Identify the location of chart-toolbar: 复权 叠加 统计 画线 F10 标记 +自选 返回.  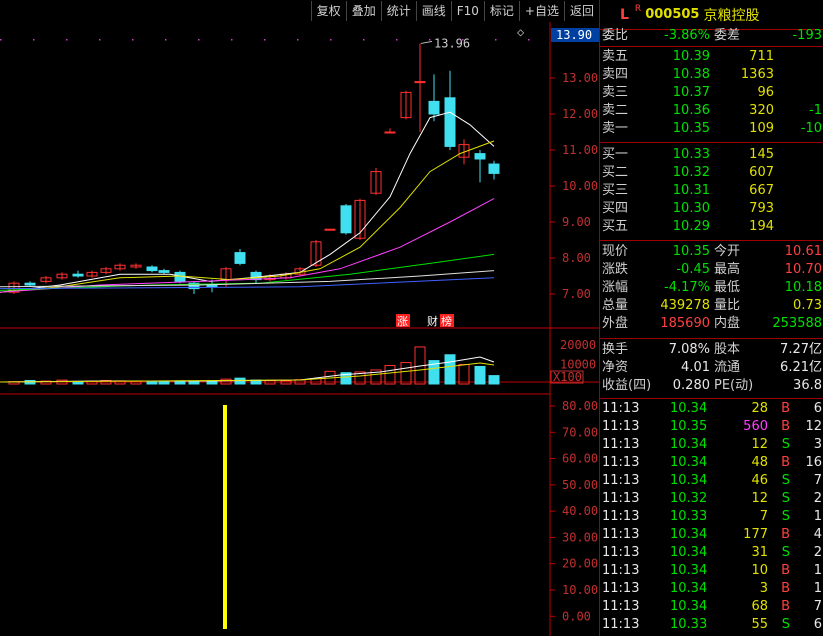
(299, 11).